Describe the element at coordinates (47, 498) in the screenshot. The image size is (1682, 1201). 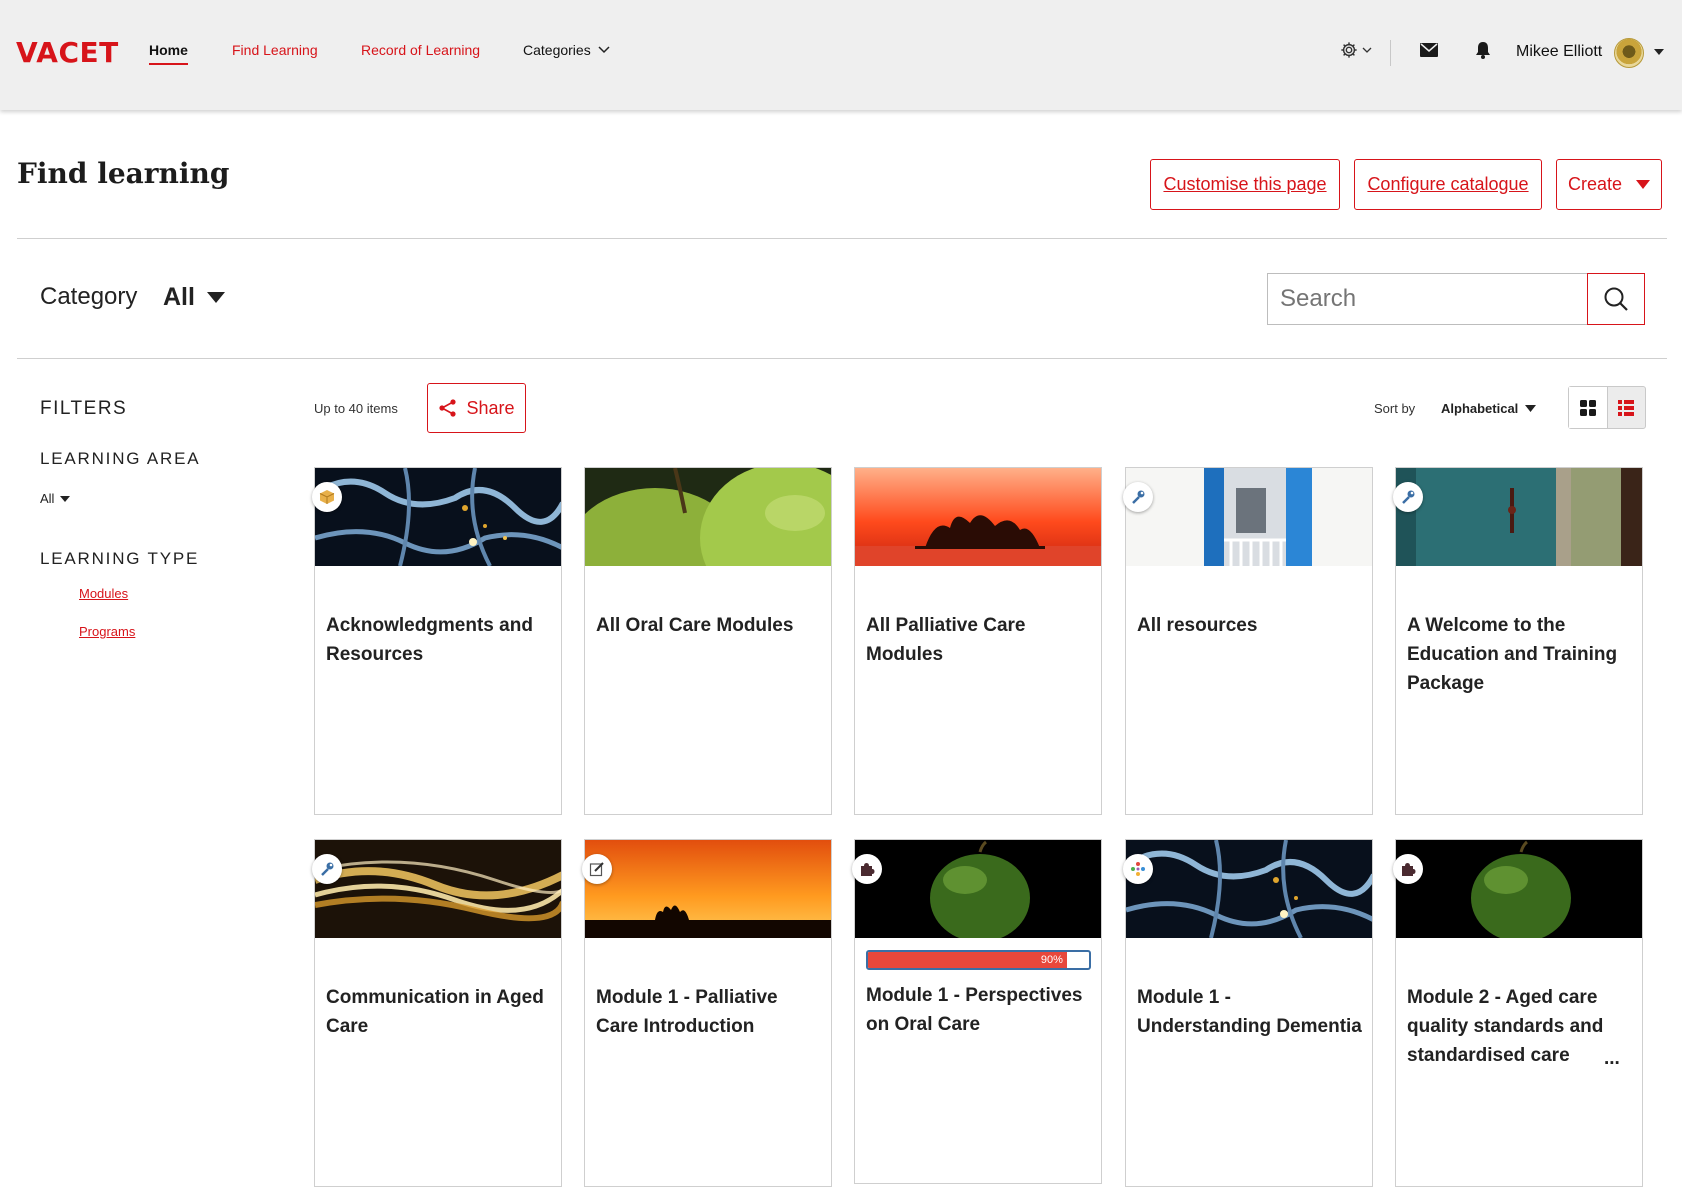
I see `learning-area-value: All` at that location.